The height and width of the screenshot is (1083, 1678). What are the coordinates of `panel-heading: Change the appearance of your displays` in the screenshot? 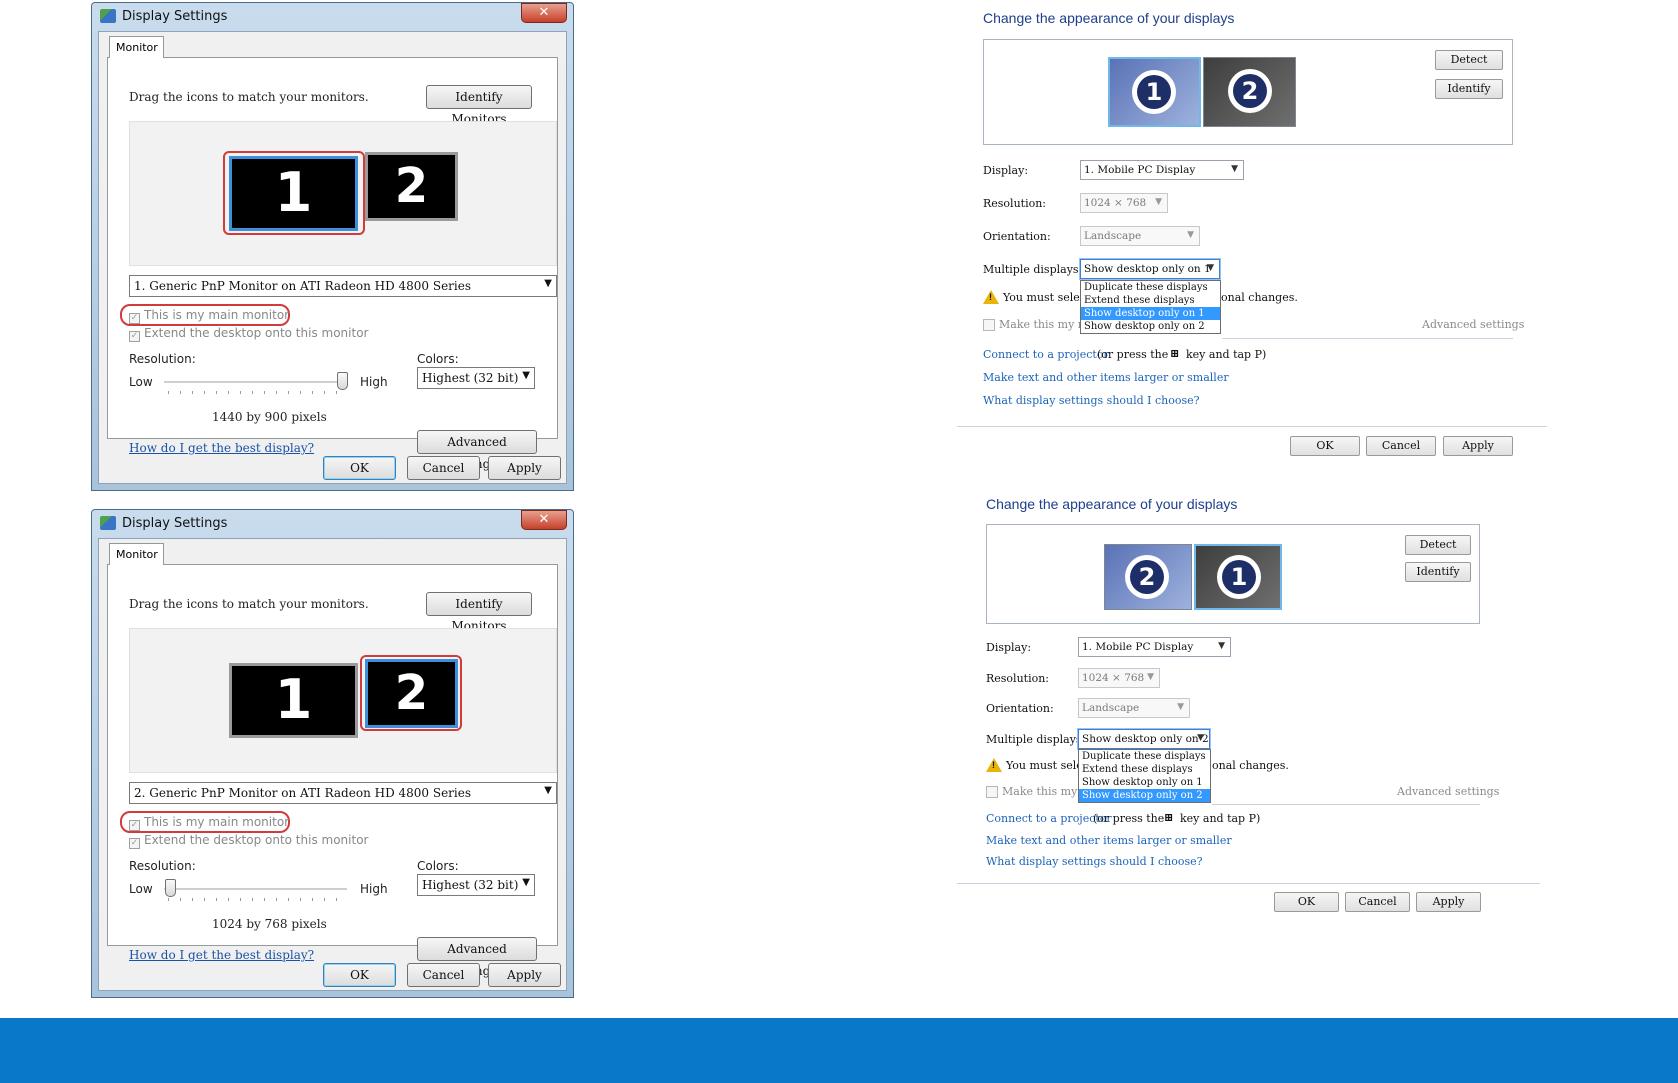 It's located at (1112, 504).